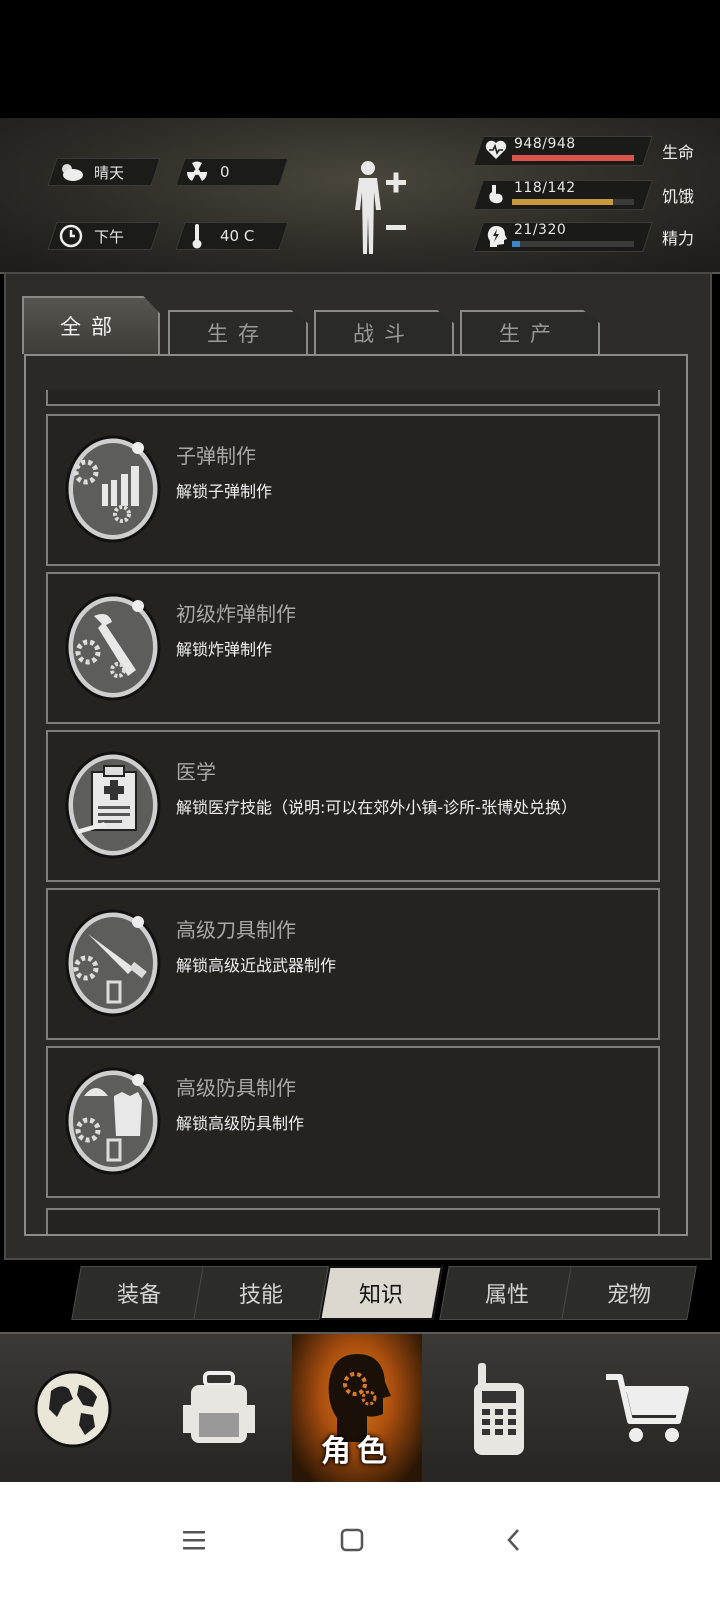  Describe the element at coordinates (236, 614) in the screenshot. I see `item-title: 初级炸弹制作` at that location.